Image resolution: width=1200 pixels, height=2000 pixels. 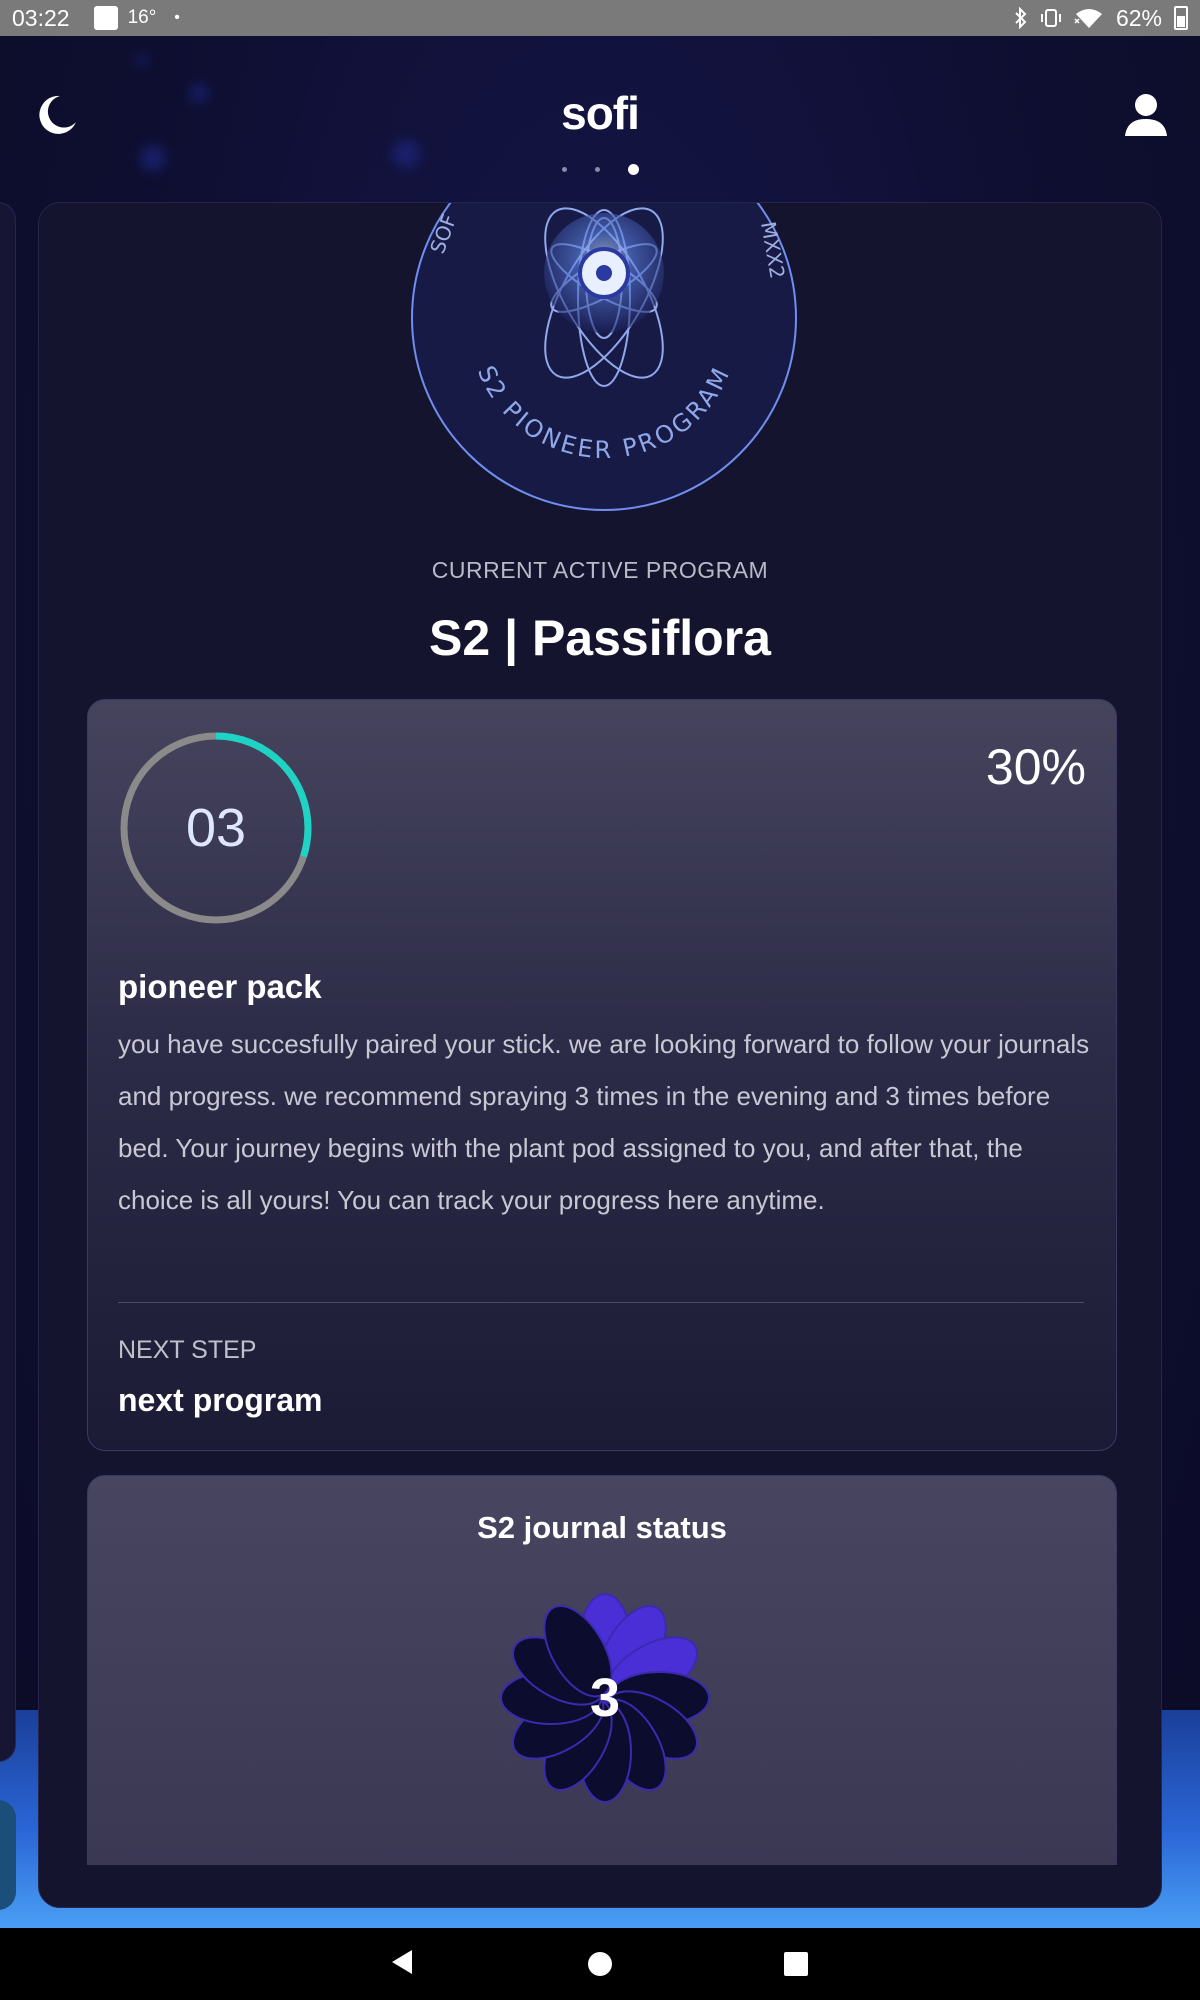 I want to click on pioneer-program-seal: SOF MXX2 S2 PIONEER PROGRAM, so click(x=604, y=357).